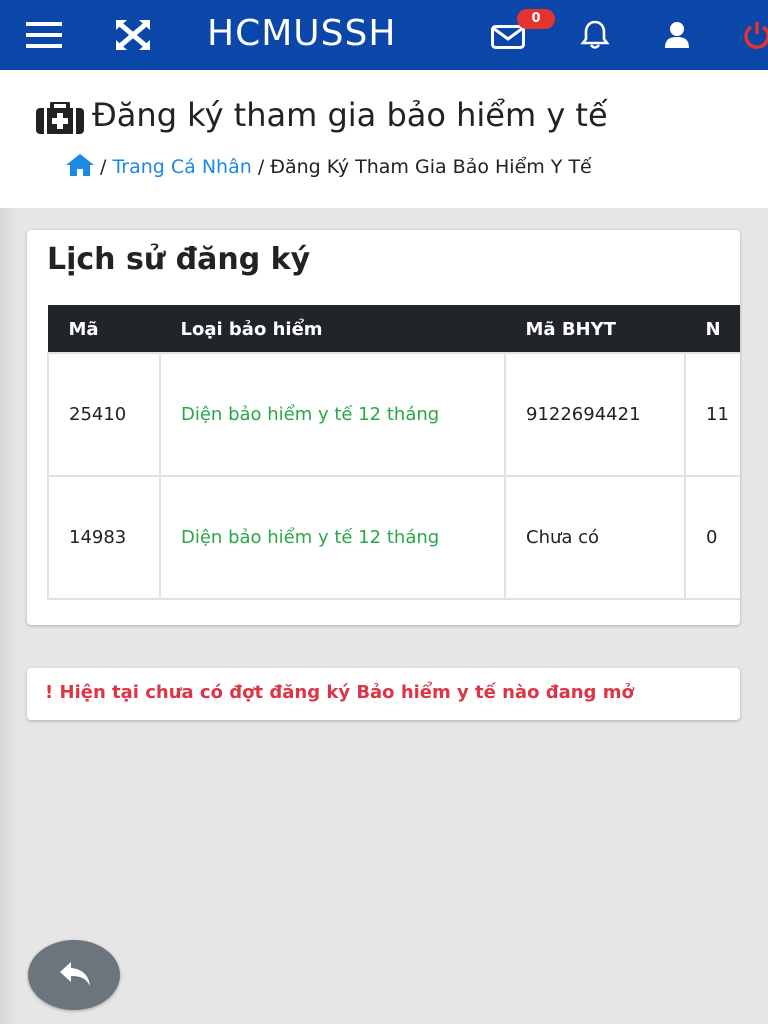  Describe the element at coordinates (755, 35) in the screenshot. I see `power-icon` at that location.